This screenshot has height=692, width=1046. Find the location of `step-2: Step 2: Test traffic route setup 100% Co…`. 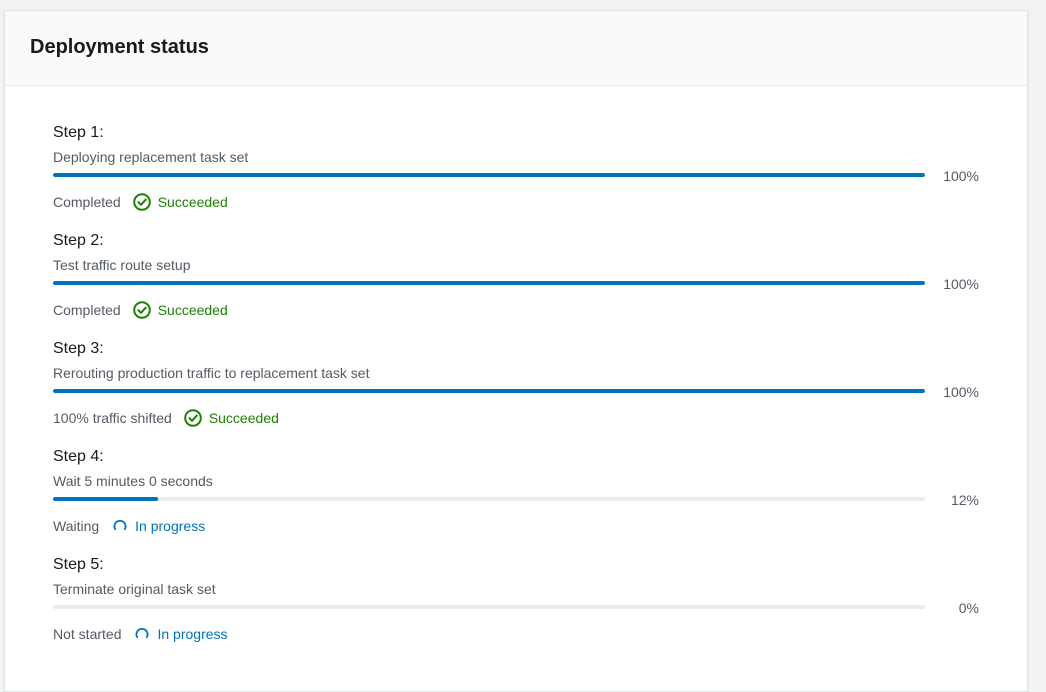

step-2: Step 2: Test traffic route setup 100% Co… is located at coordinates (518, 285).